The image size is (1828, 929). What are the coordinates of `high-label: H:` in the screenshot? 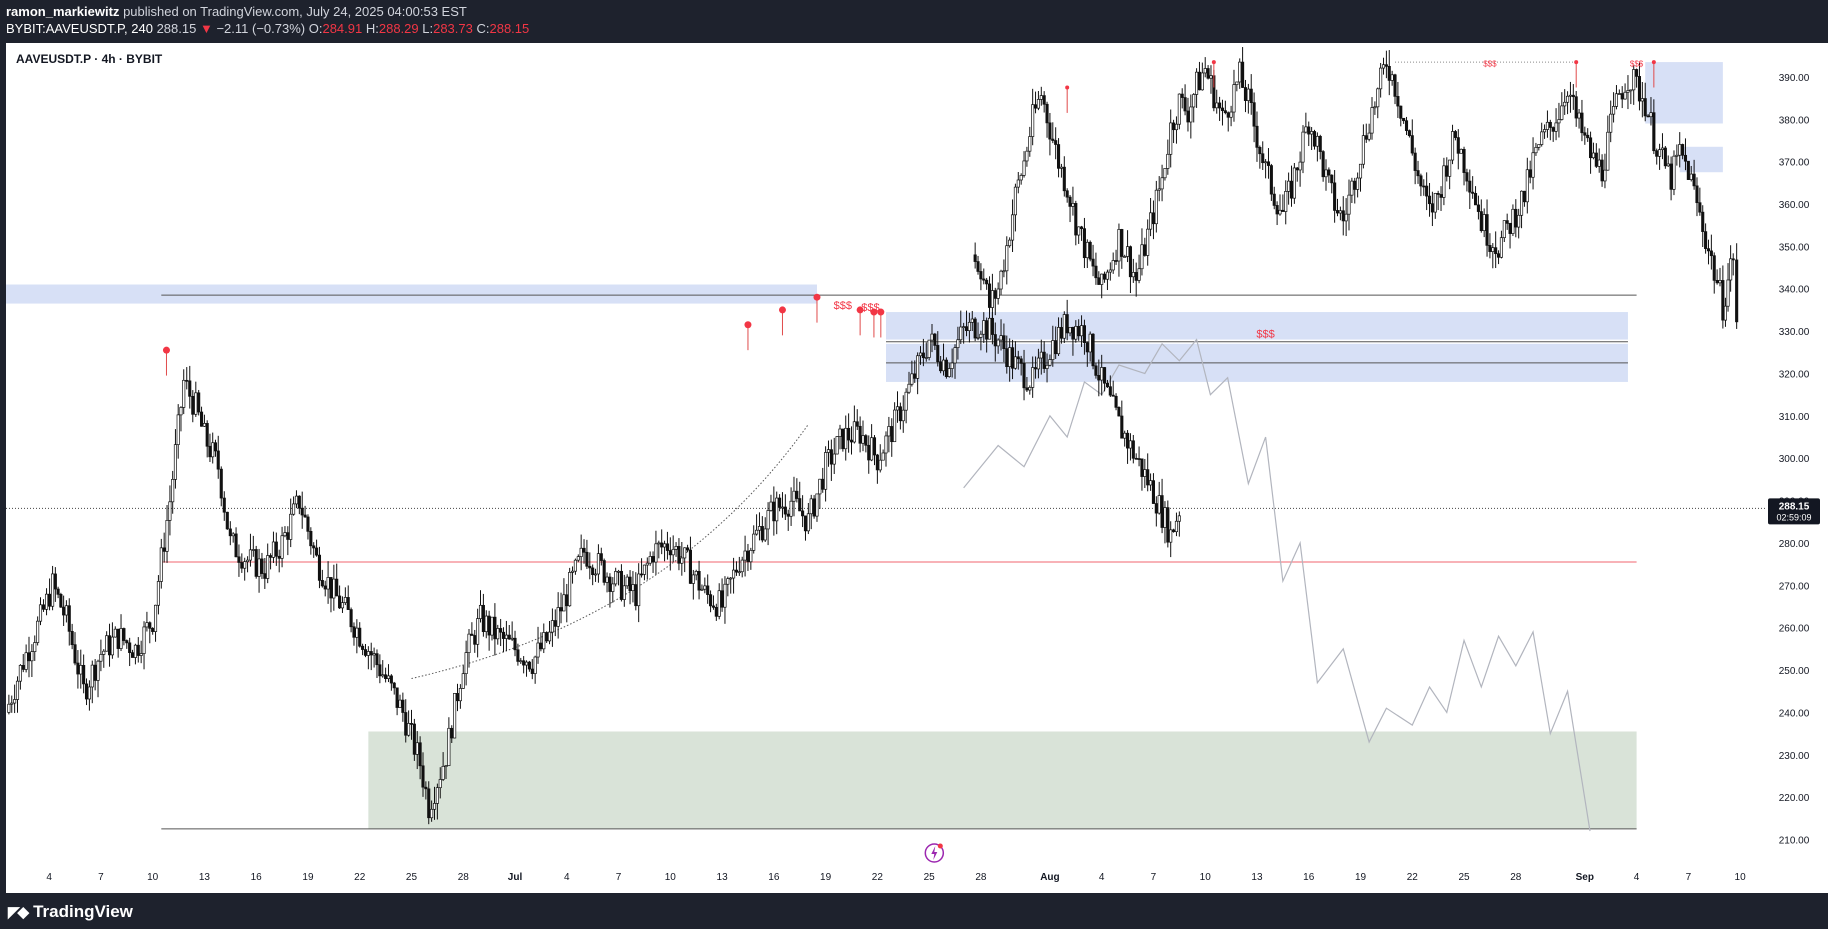 It's located at (372, 28).